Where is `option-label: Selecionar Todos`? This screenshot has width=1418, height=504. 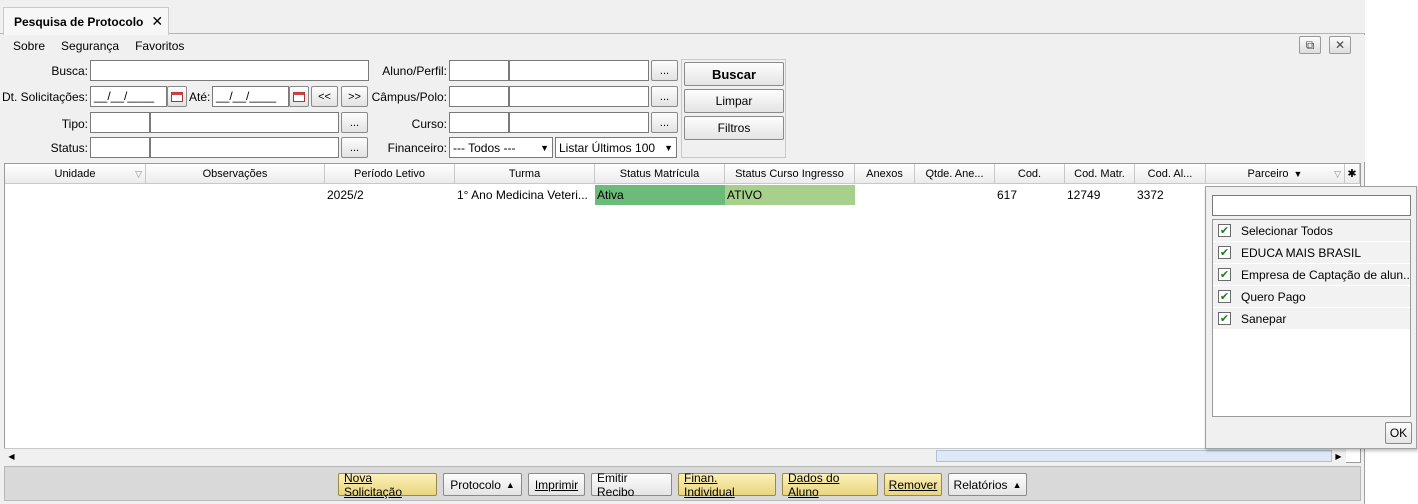 option-label: Selecionar Todos is located at coordinates (1287, 230).